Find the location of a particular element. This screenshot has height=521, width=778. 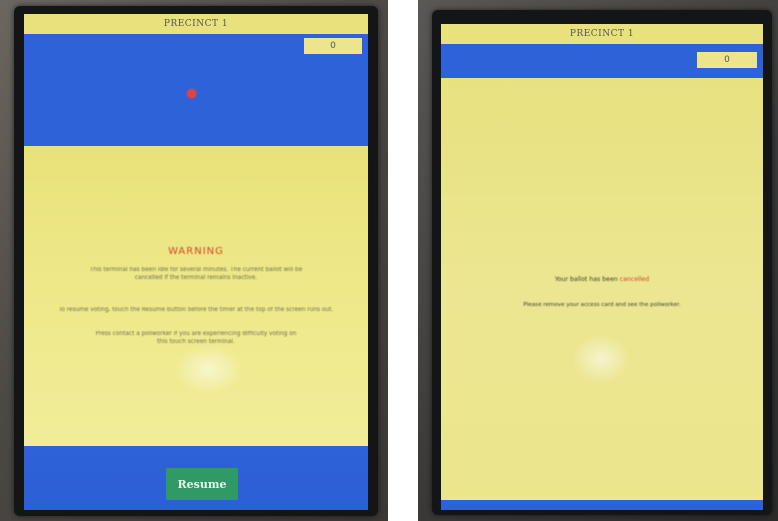

warning-title: WARNING is located at coordinates (196, 251).